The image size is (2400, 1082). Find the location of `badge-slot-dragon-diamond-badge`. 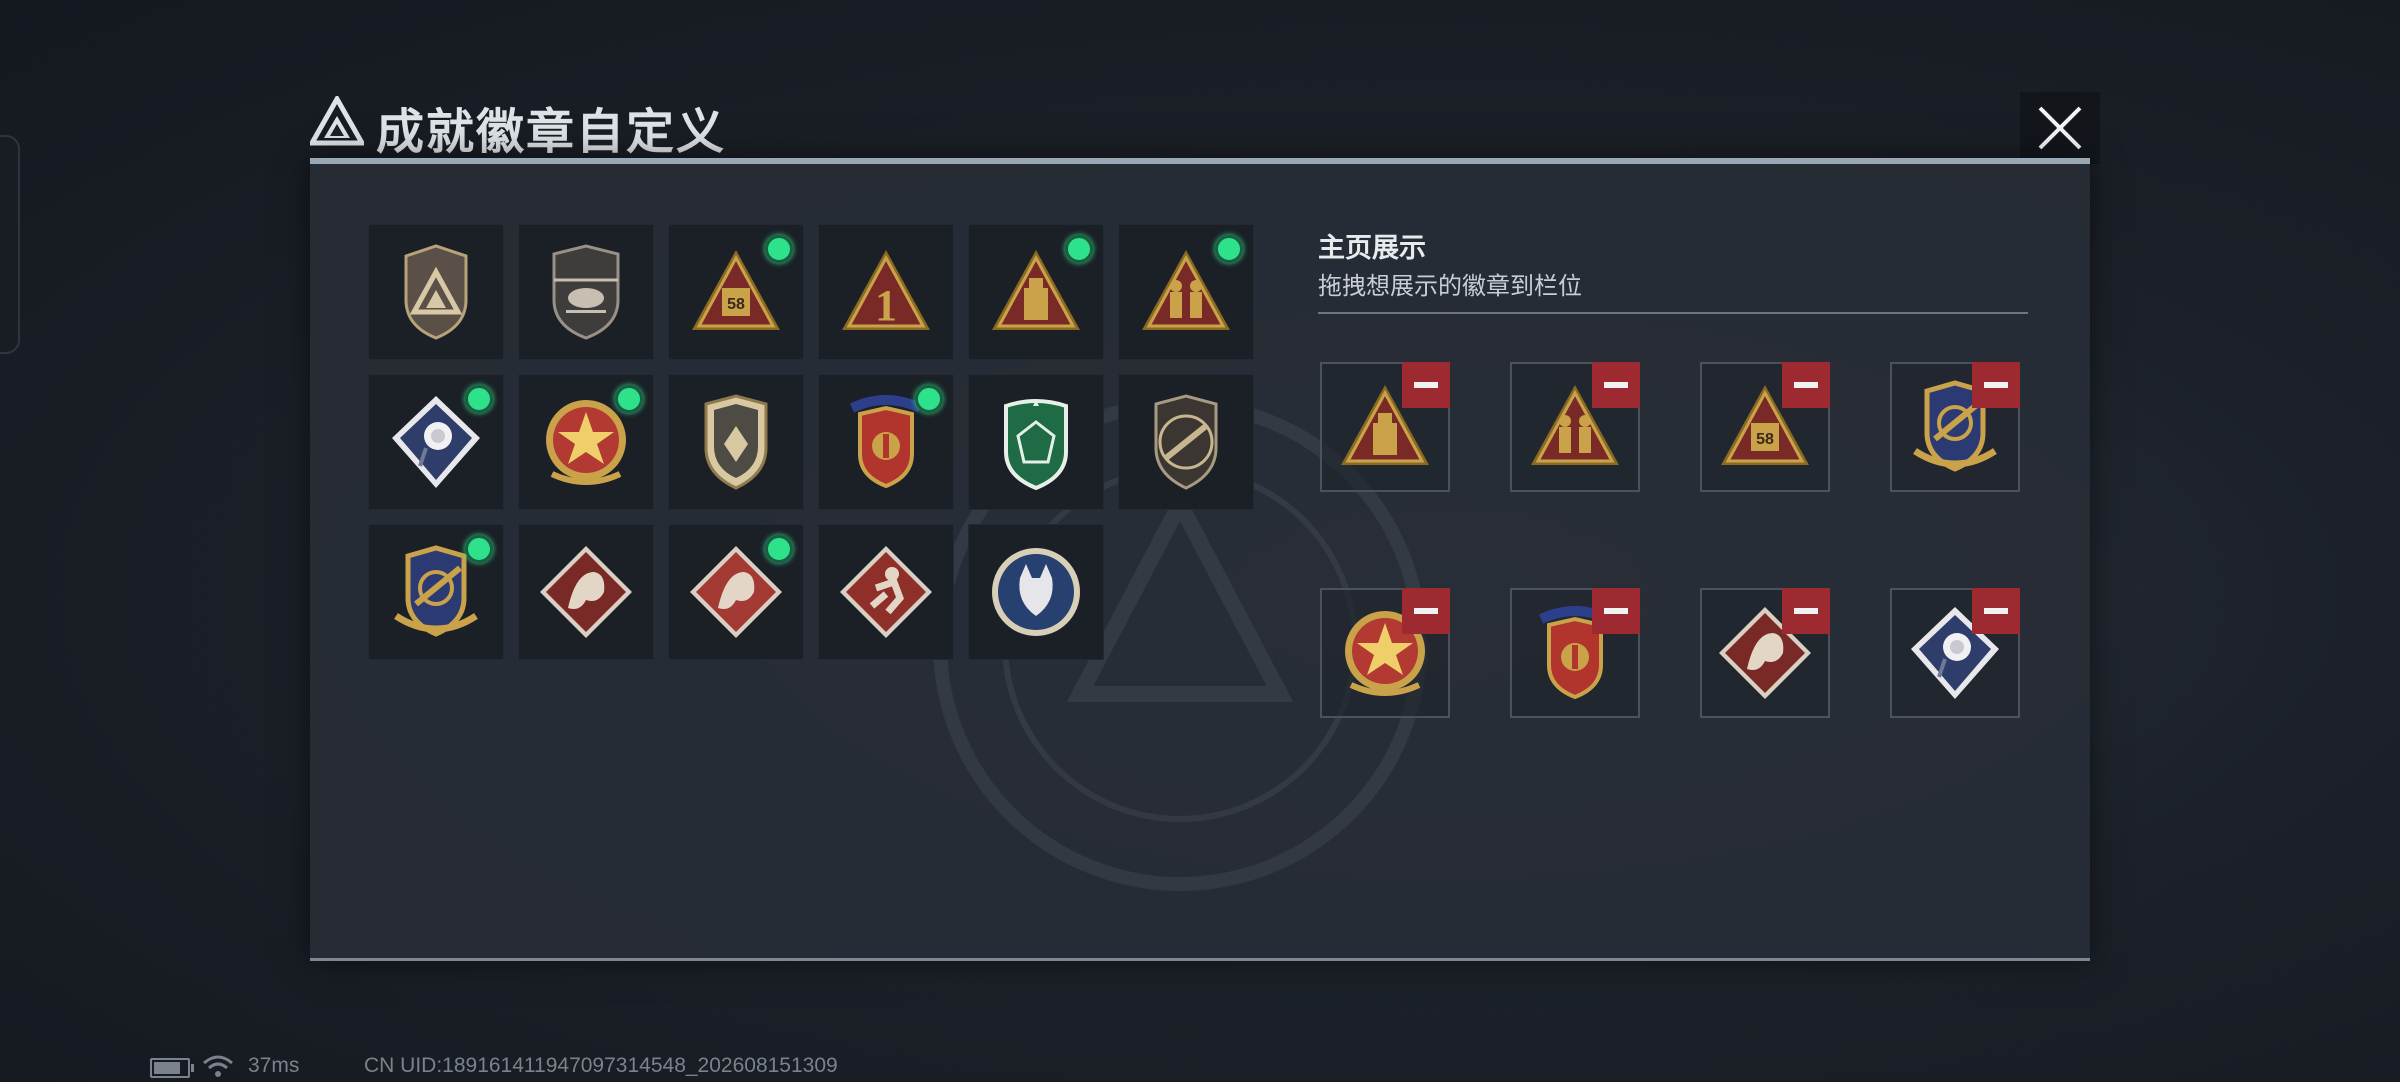

badge-slot-dragon-diamond-badge is located at coordinates (586, 592).